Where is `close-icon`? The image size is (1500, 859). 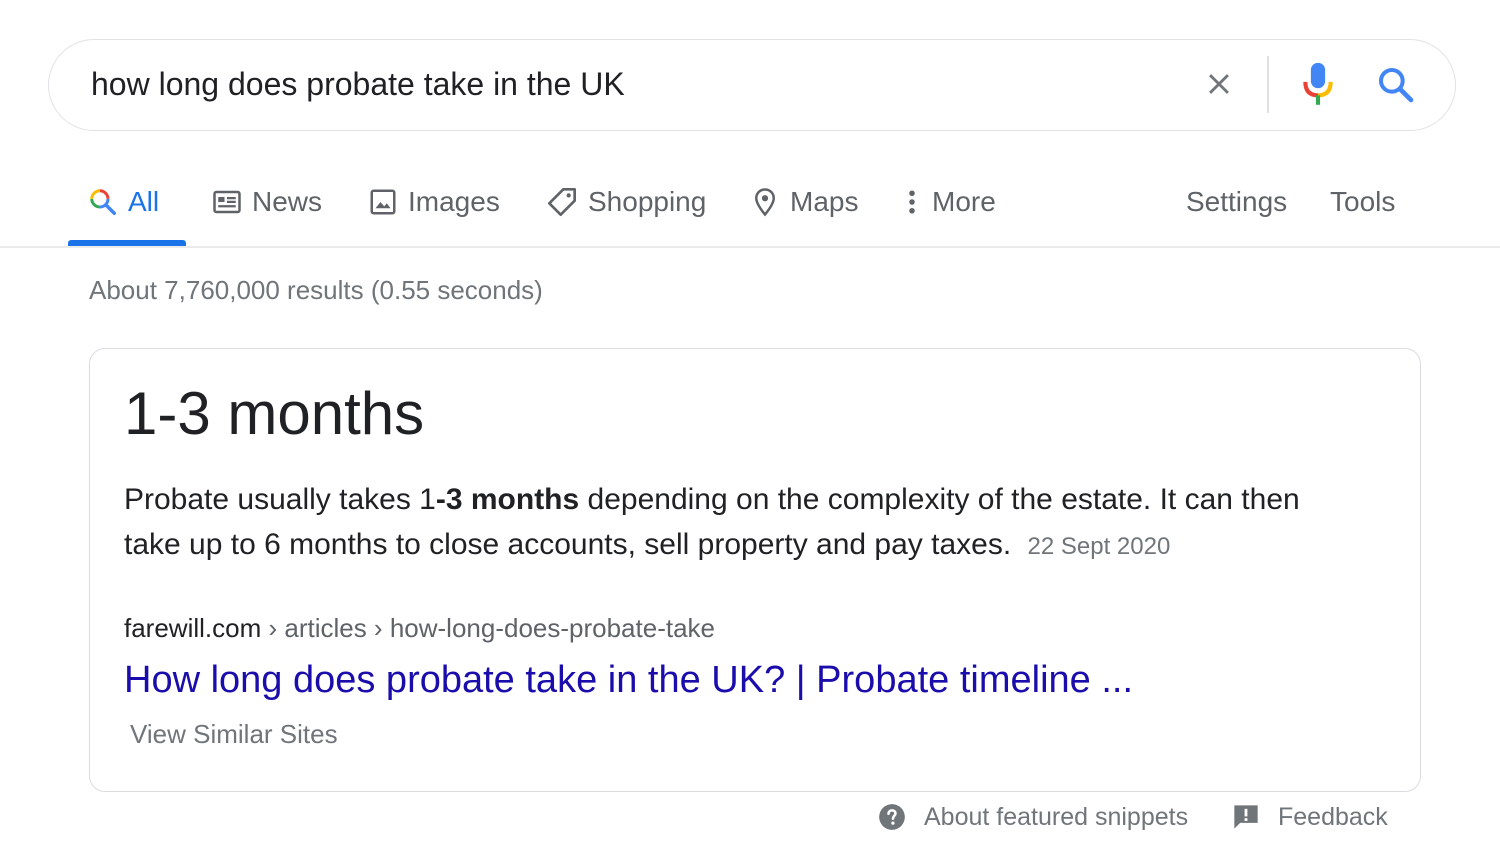 close-icon is located at coordinates (1219, 84).